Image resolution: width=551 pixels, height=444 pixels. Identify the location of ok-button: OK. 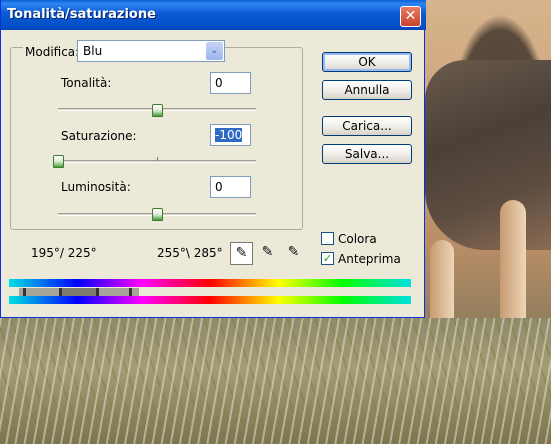
(367, 62).